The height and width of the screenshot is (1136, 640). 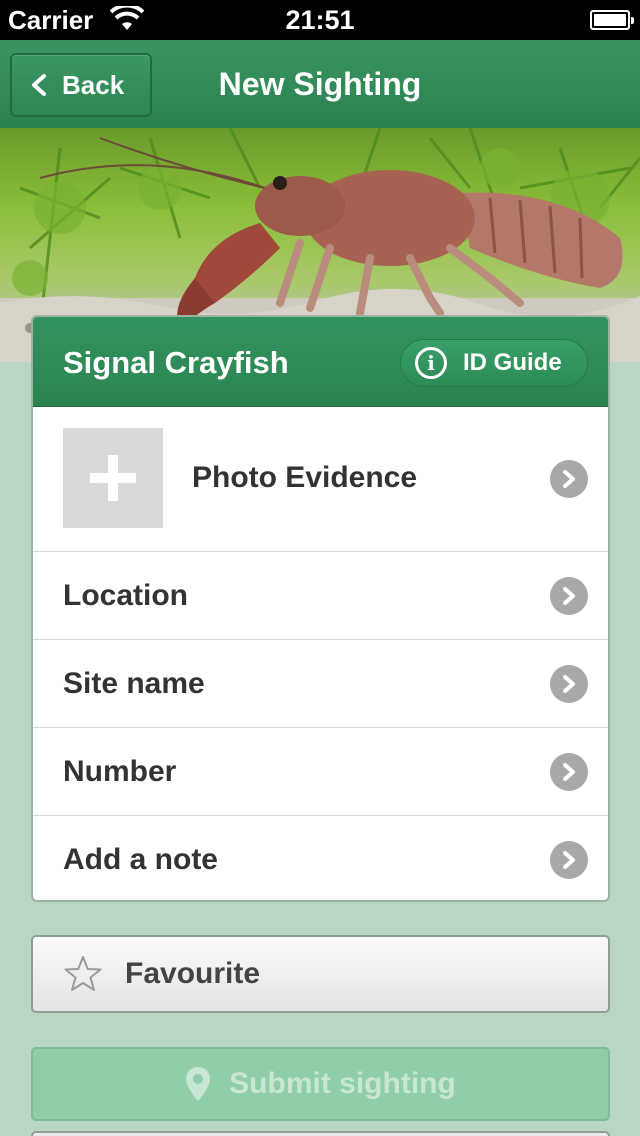 I want to click on status-bar: Carrier 21:51, so click(x=320, y=20).